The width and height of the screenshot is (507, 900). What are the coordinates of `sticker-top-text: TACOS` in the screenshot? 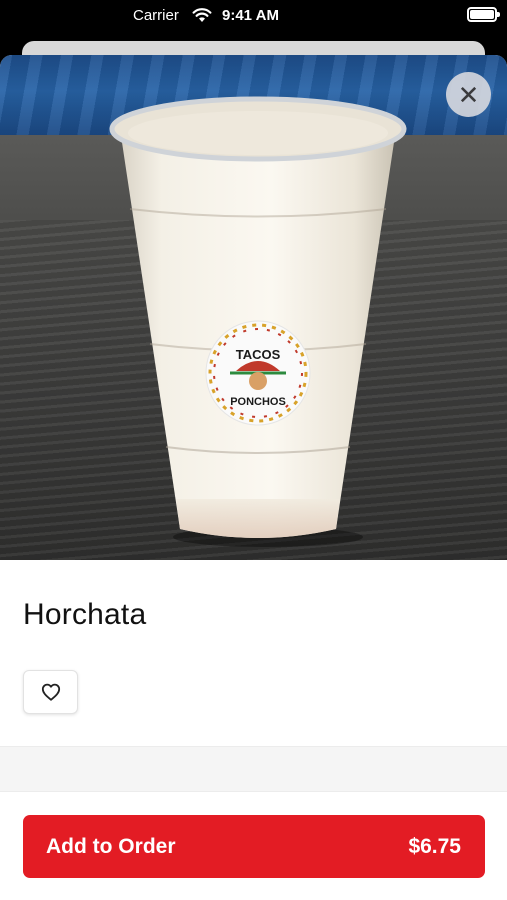 It's located at (258, 354).